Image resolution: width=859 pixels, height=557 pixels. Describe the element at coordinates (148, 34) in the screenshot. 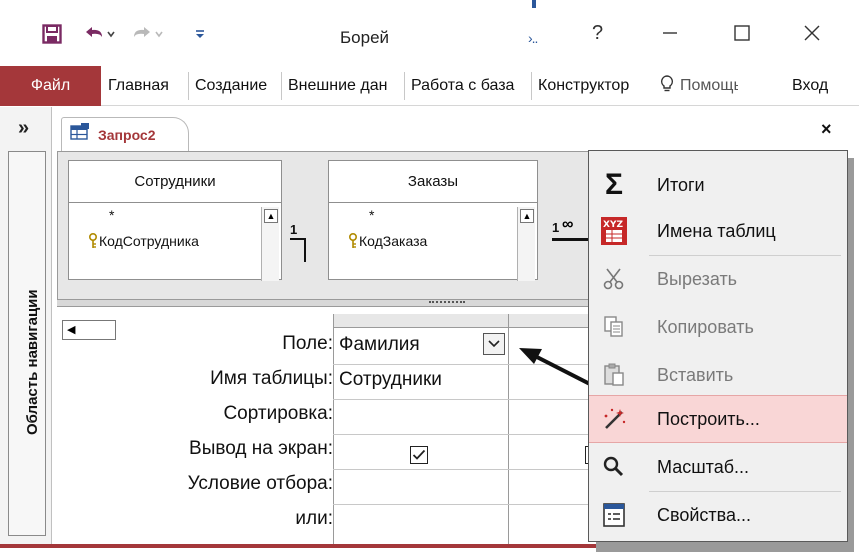

I see `redo-icon` at that location.